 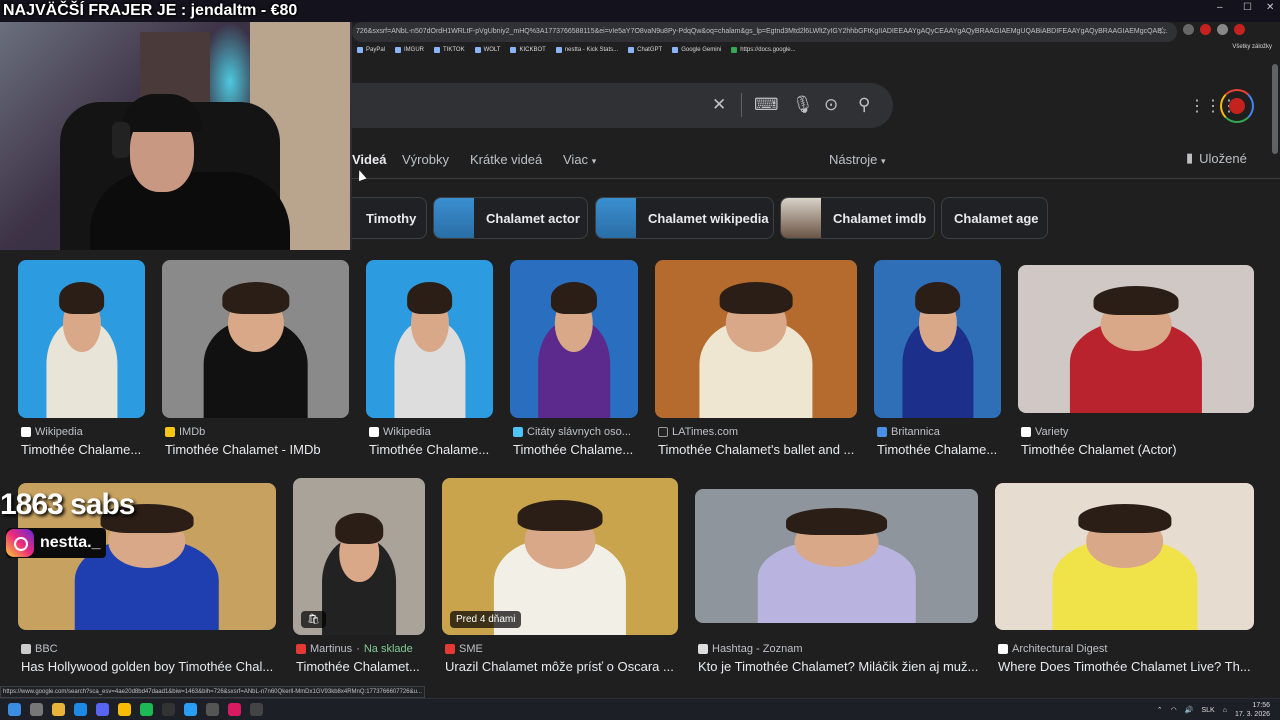 What do you see at coordinates (1208, 710) in the screenshot?
I see `language-indicator: SLK` at bounding box center [1208, 710].